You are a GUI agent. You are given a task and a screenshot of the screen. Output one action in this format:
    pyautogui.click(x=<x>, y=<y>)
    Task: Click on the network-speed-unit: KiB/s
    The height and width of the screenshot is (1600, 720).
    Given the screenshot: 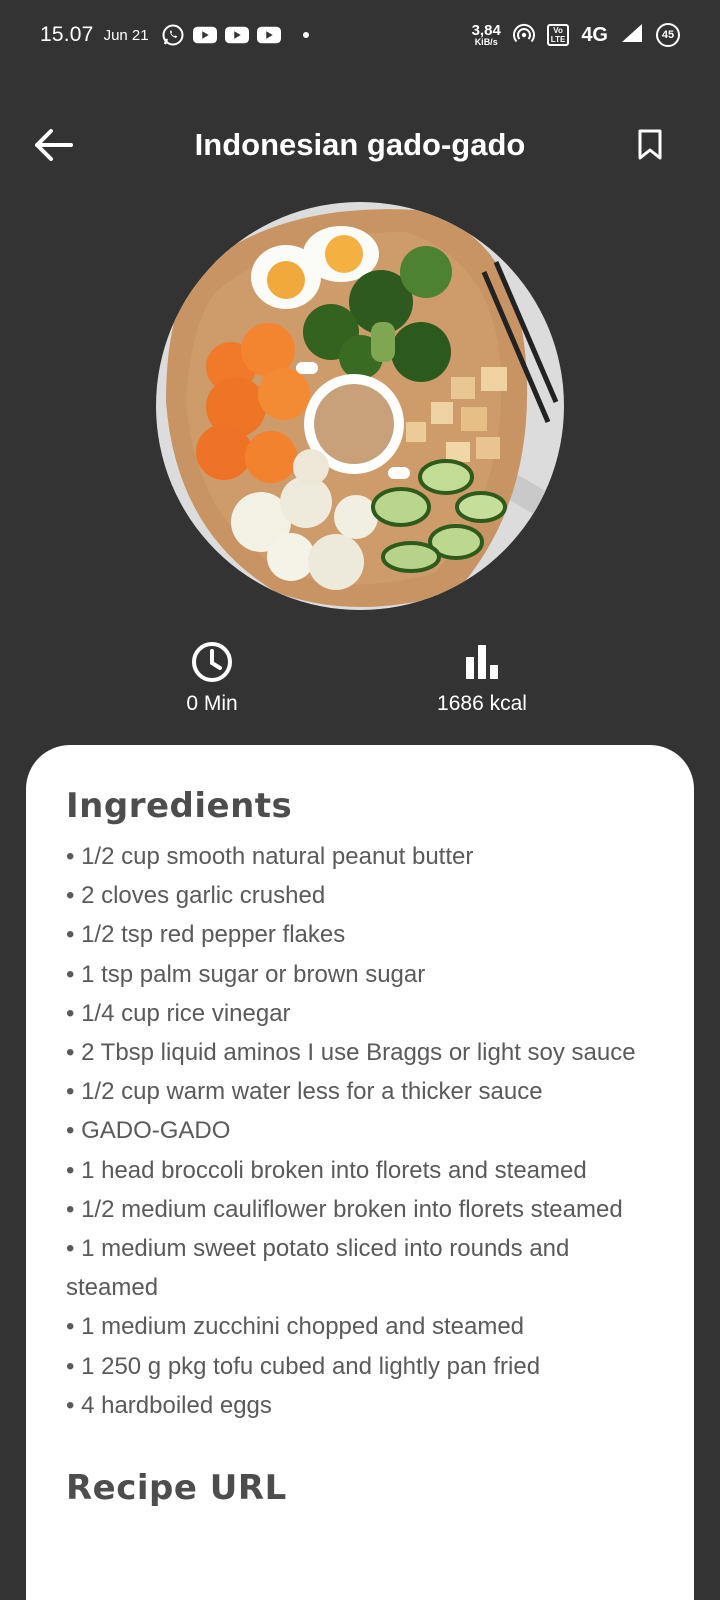 What is the action you would take?
    pyautogui.click(x=486, y=41)
    